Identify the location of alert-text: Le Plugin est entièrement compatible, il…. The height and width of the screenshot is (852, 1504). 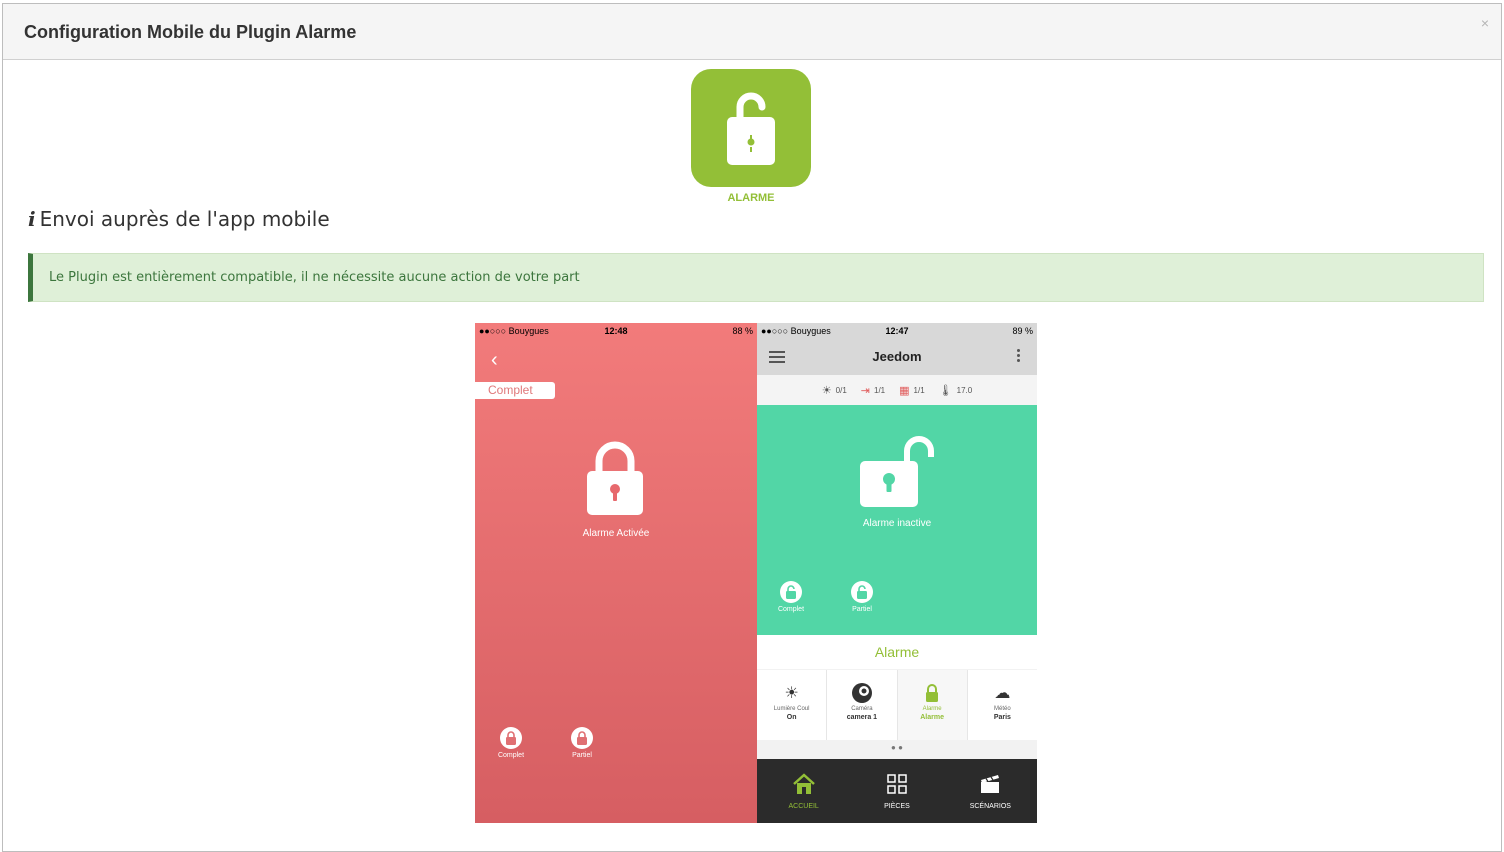
(314, 277).